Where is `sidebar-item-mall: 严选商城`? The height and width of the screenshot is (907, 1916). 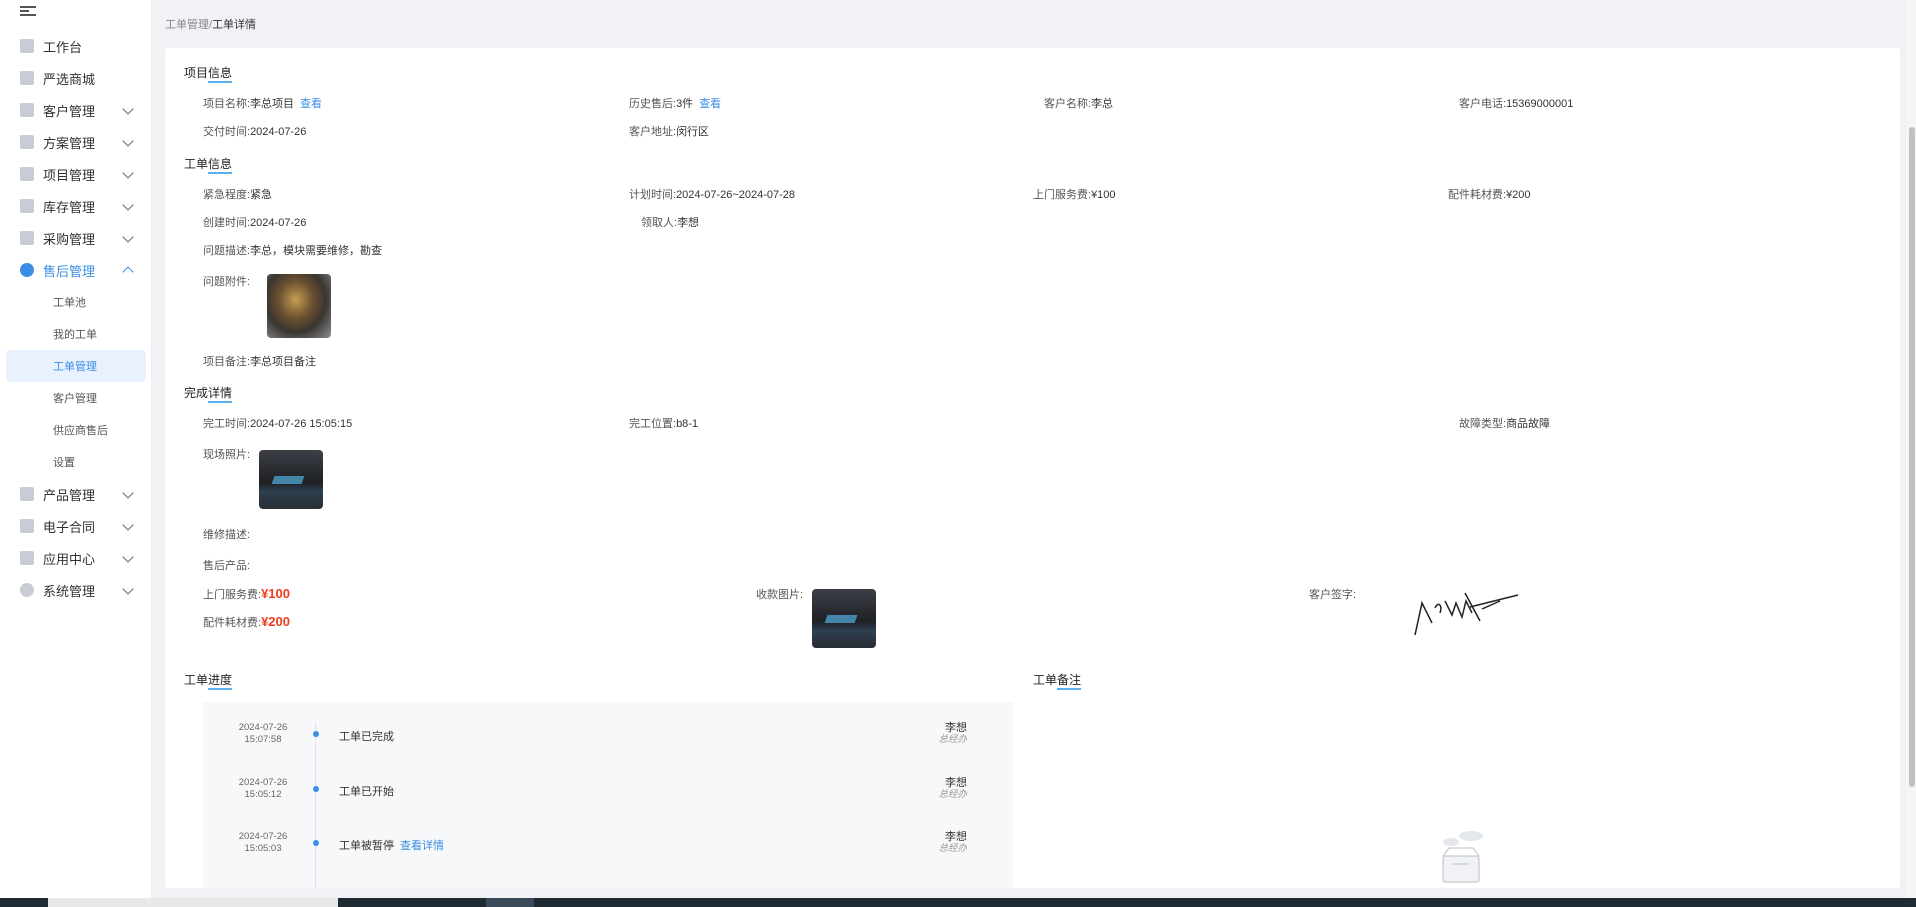 sidebar-item-mall: 严选商城 is located at coordinates (76, 78).